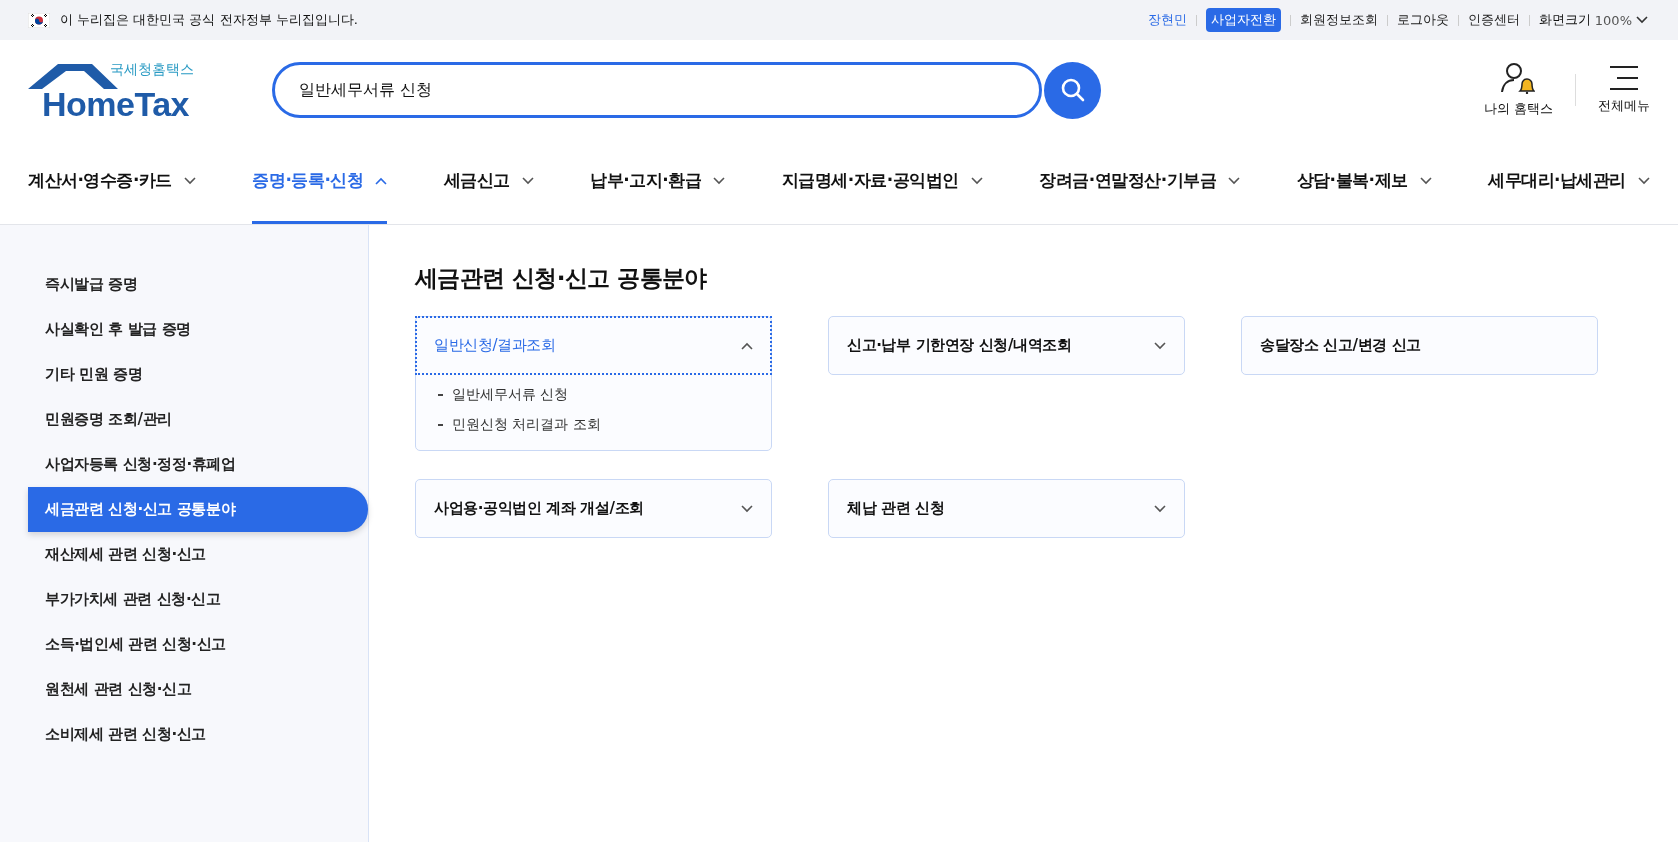 The image size is (1678, 842). I want to click on nav-tab: 세금신고, so click(488, 182).